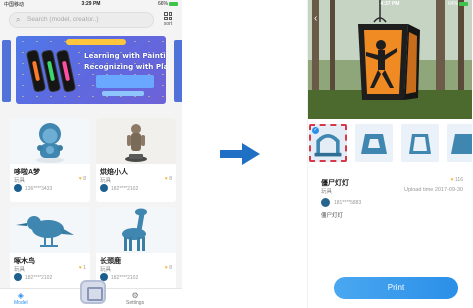 The height and width of the screenshot is (308, 473). Describe the element at coordinates (50, 141) in the screenshot. I see `model-thumbnail-doraemon` at that location.